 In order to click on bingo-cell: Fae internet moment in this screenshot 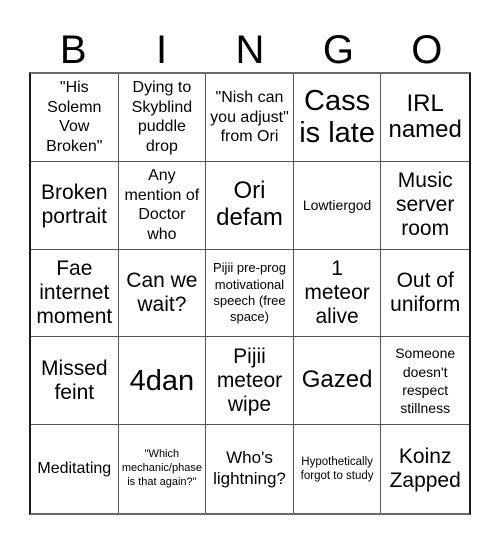, I will do `click(75, 293)`.